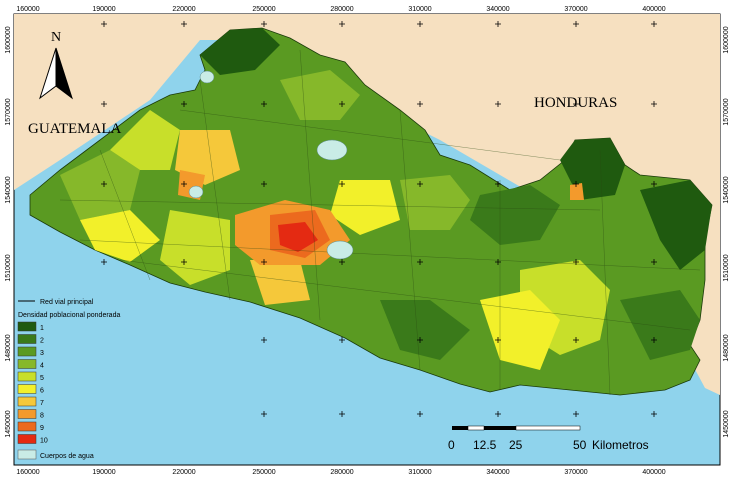 The height and width of the screenshot is (479, 736). What do you see at coordinates (56, 37) in the screenshot?
I see `north-label: N` at bounding box center [56, 37].